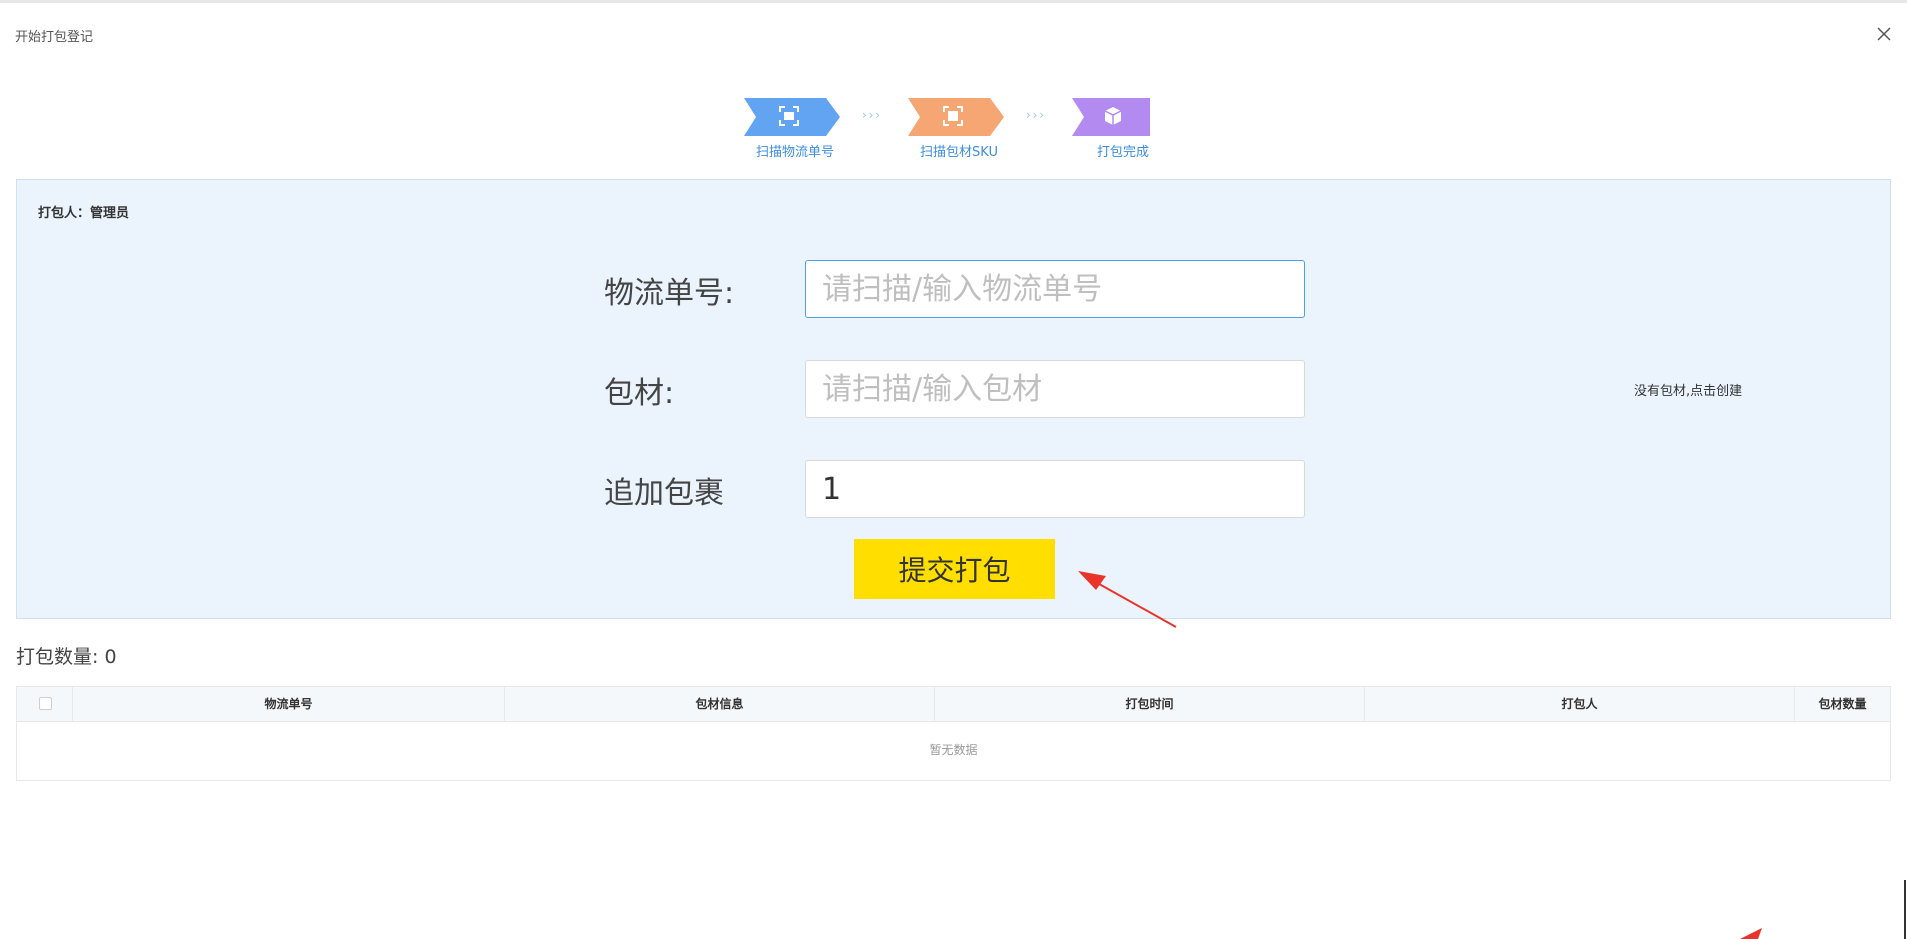 The width and height of the screenshot is (1907, 939). Describe the element at coordinates (1842, 704) in the screenshot. I see `column-header: 包材数量` at that location.